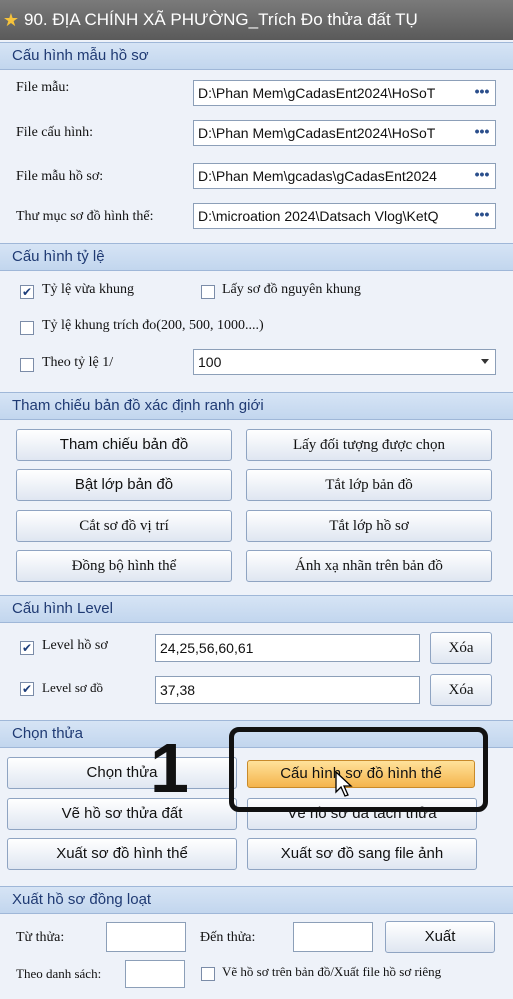 This screenshot has height=999, width=513. I want to click on level-profile-checkbox: ✔, so click(27, 648).